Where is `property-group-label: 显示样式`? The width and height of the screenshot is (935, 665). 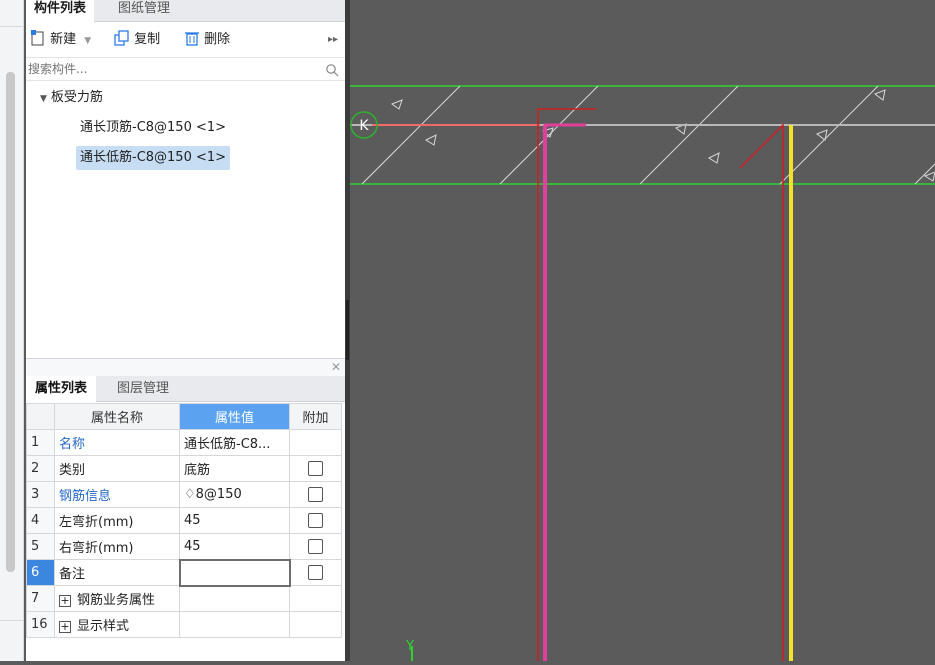
property-group-label: 显示样式 is located at coordinates (103, 626).